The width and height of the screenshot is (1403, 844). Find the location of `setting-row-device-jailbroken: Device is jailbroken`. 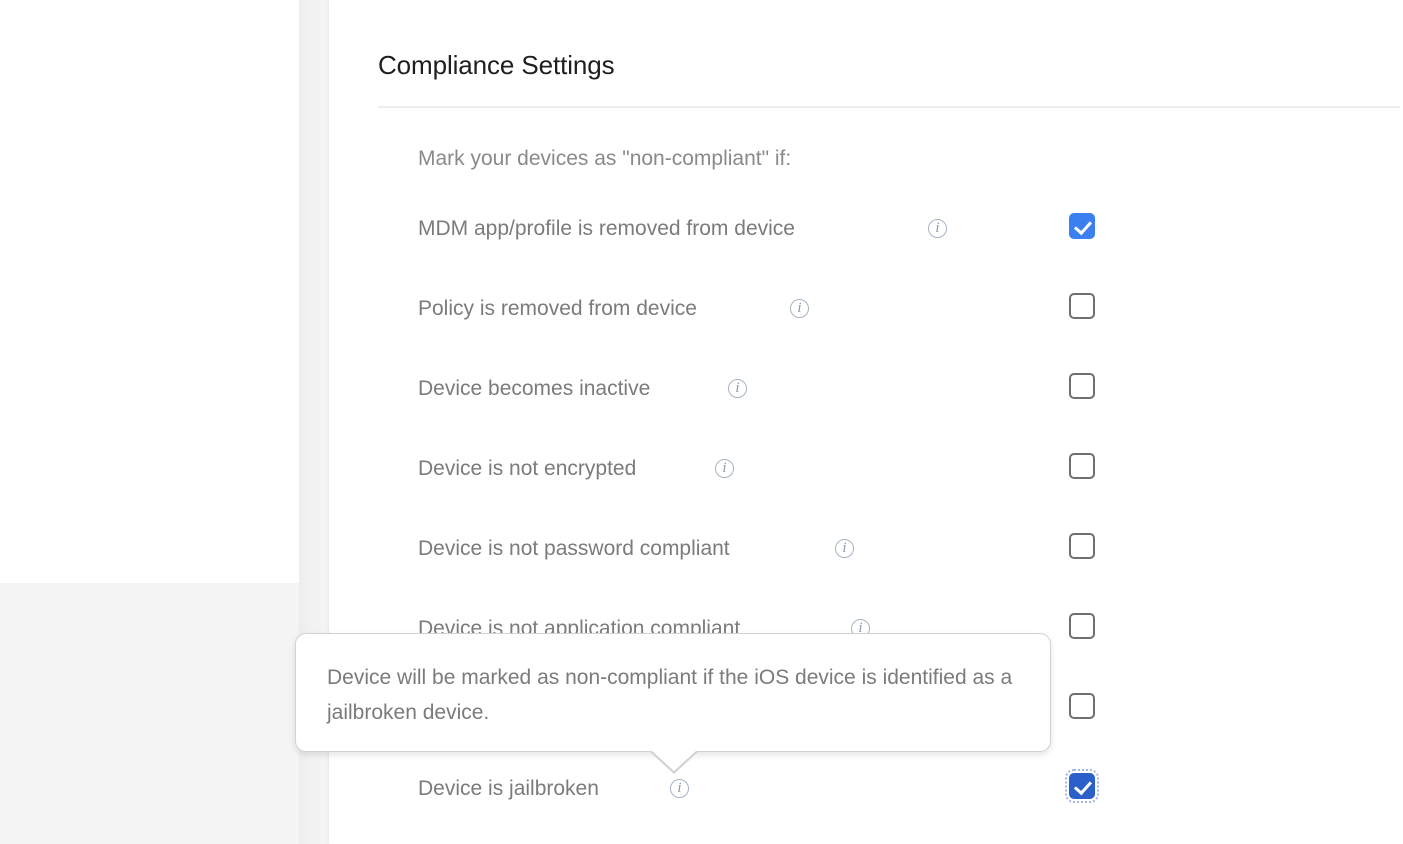

setting-row-device-jailbroken: Device is jailbroken is located at coordinates (910, 789).